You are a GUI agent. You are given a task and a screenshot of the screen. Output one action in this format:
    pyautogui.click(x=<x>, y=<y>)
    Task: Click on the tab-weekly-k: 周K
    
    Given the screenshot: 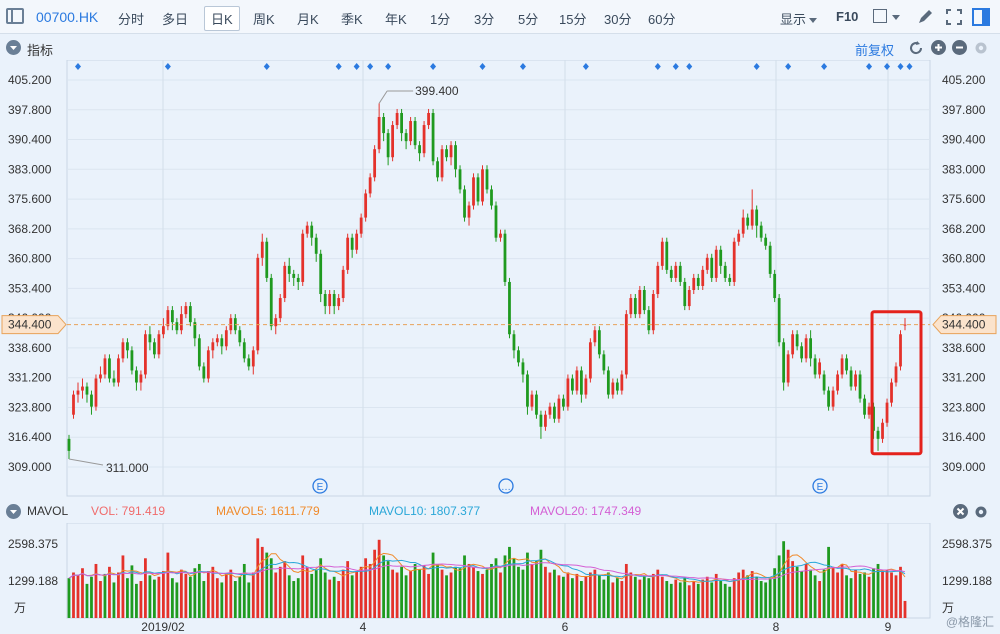 What is the action you would take?
    pyautogui.click(x=264, y=18)
    